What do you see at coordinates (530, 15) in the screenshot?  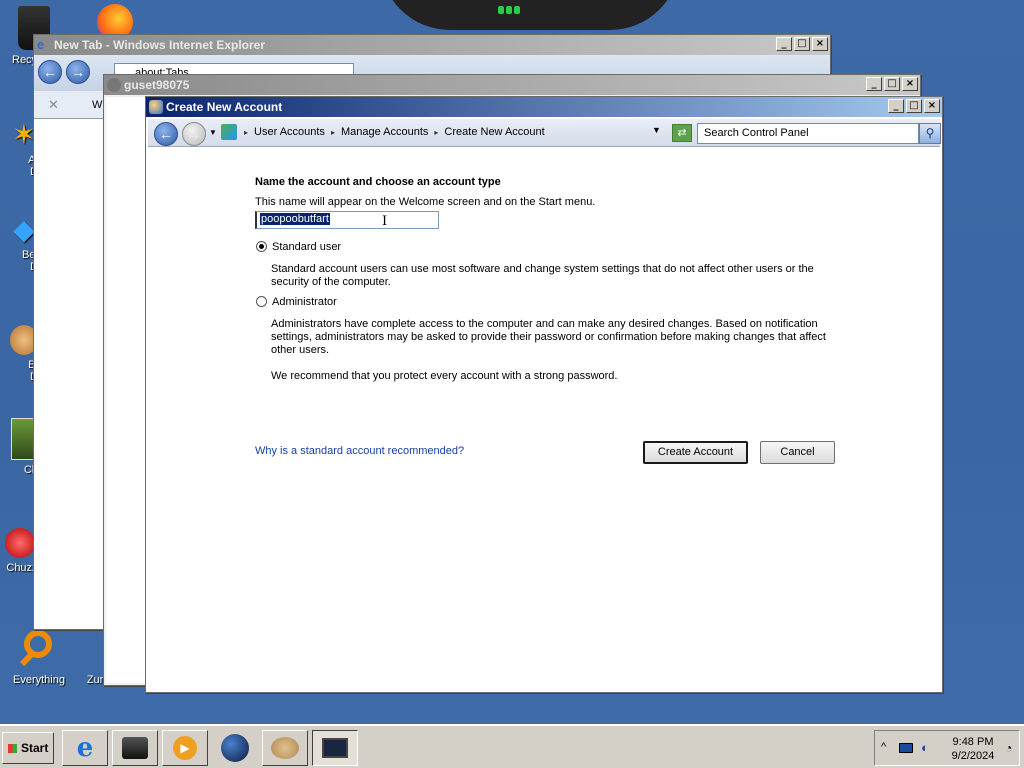 I see `top-dock-decoration` at bounding box center [530, 15].